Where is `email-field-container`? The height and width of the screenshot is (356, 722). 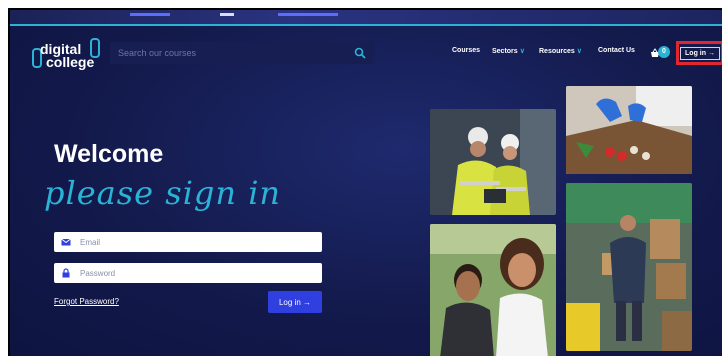
email-field-container is located at coordinates (188, 242).